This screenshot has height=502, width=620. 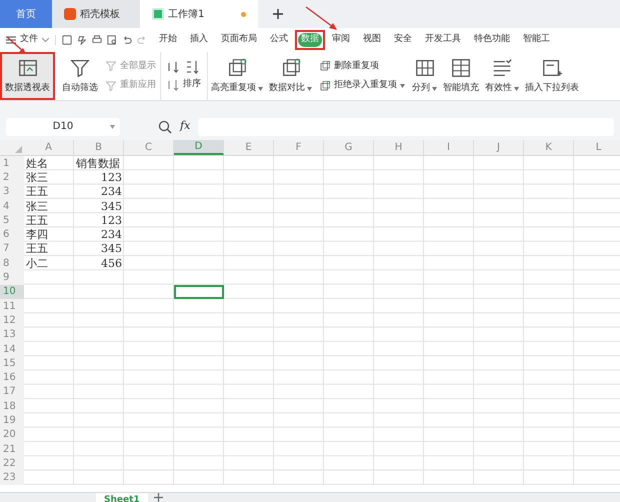 What do you see at coordinates (443, 40) in the screenshot?
I see `ribbon-tab: 开发工具` at bounding box center [443, 40].